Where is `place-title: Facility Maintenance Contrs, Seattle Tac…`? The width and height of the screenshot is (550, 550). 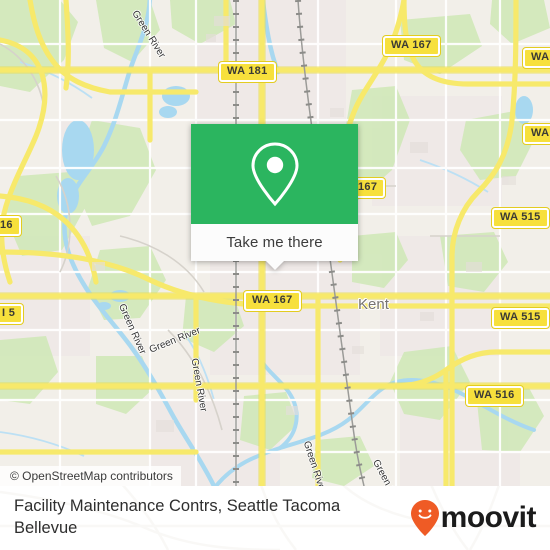 place-title: Facility Maintenance Contrs, Seattle Tac… is located at coordinates (177, 517).